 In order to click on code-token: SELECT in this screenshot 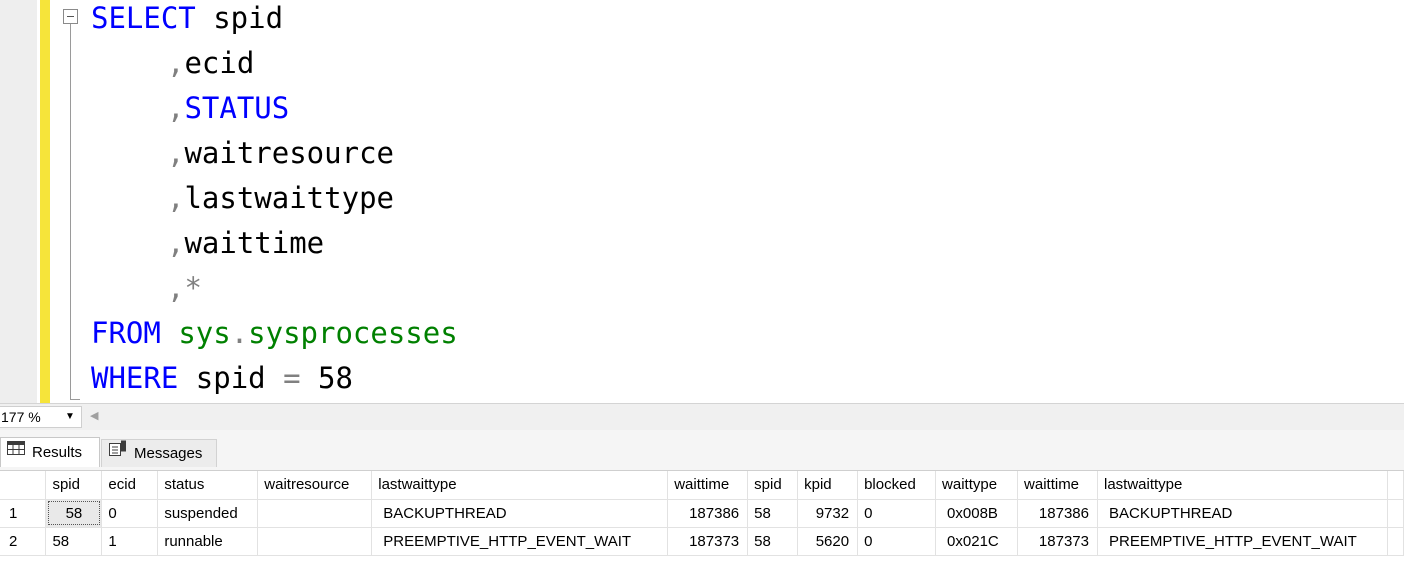, I will do `click(143, 18)`.